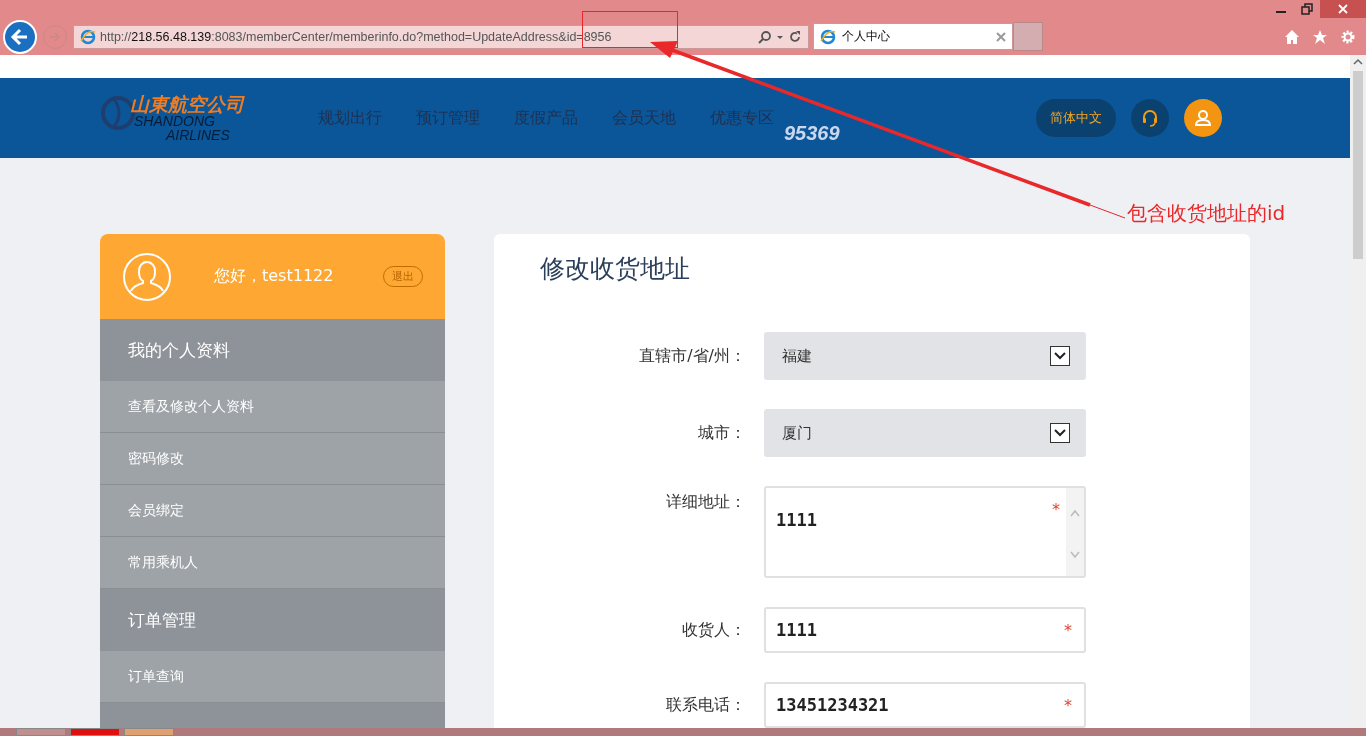 This screenshot has height=736, width=1366. What do you see at coordinates (187, 104) in the screenshot?
I see `logo-text: 山東航空公司` at bounding box center [187, 104].